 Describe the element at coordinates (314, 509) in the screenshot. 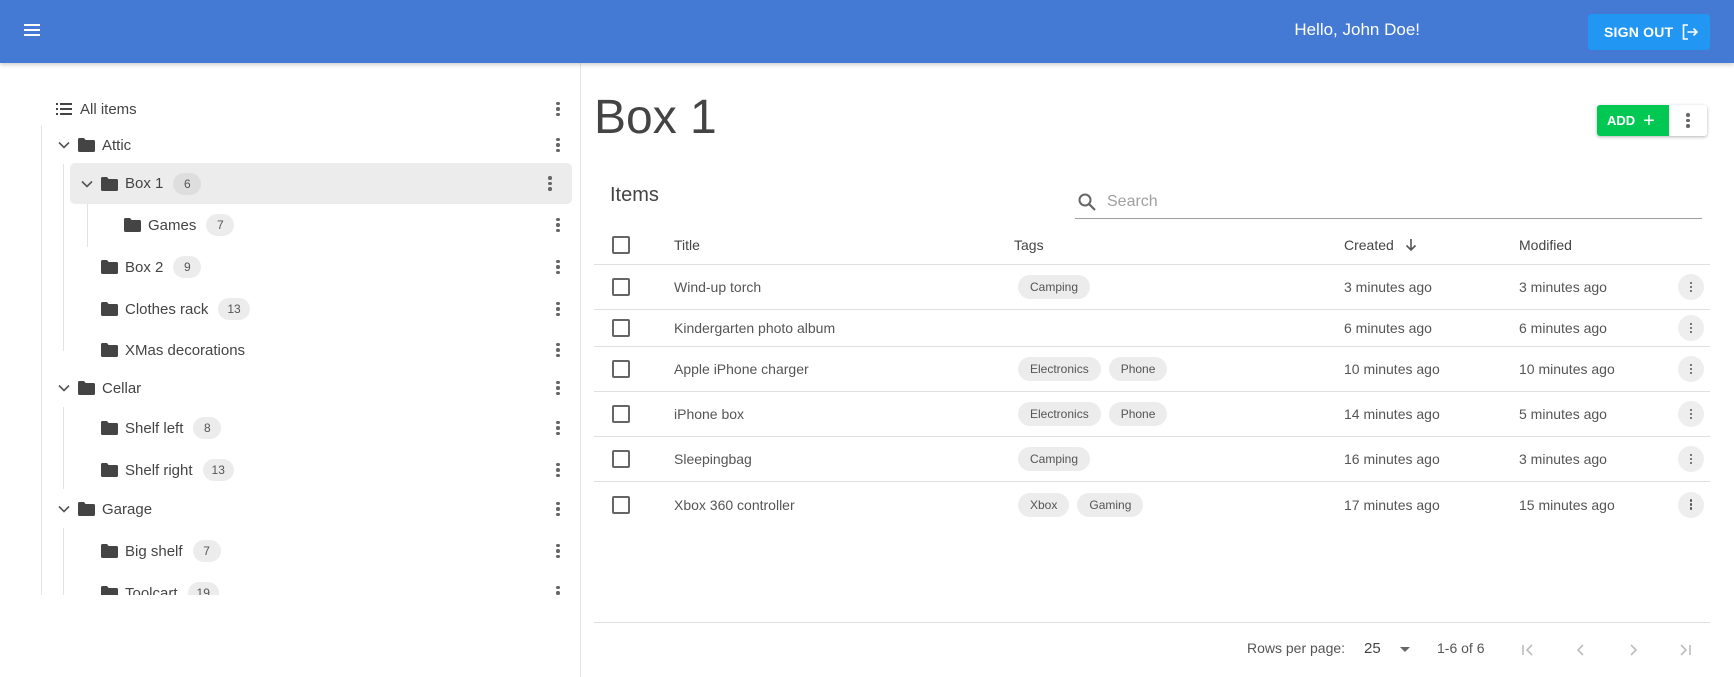

I see `sidebar-item-garage: Garage` at that location.